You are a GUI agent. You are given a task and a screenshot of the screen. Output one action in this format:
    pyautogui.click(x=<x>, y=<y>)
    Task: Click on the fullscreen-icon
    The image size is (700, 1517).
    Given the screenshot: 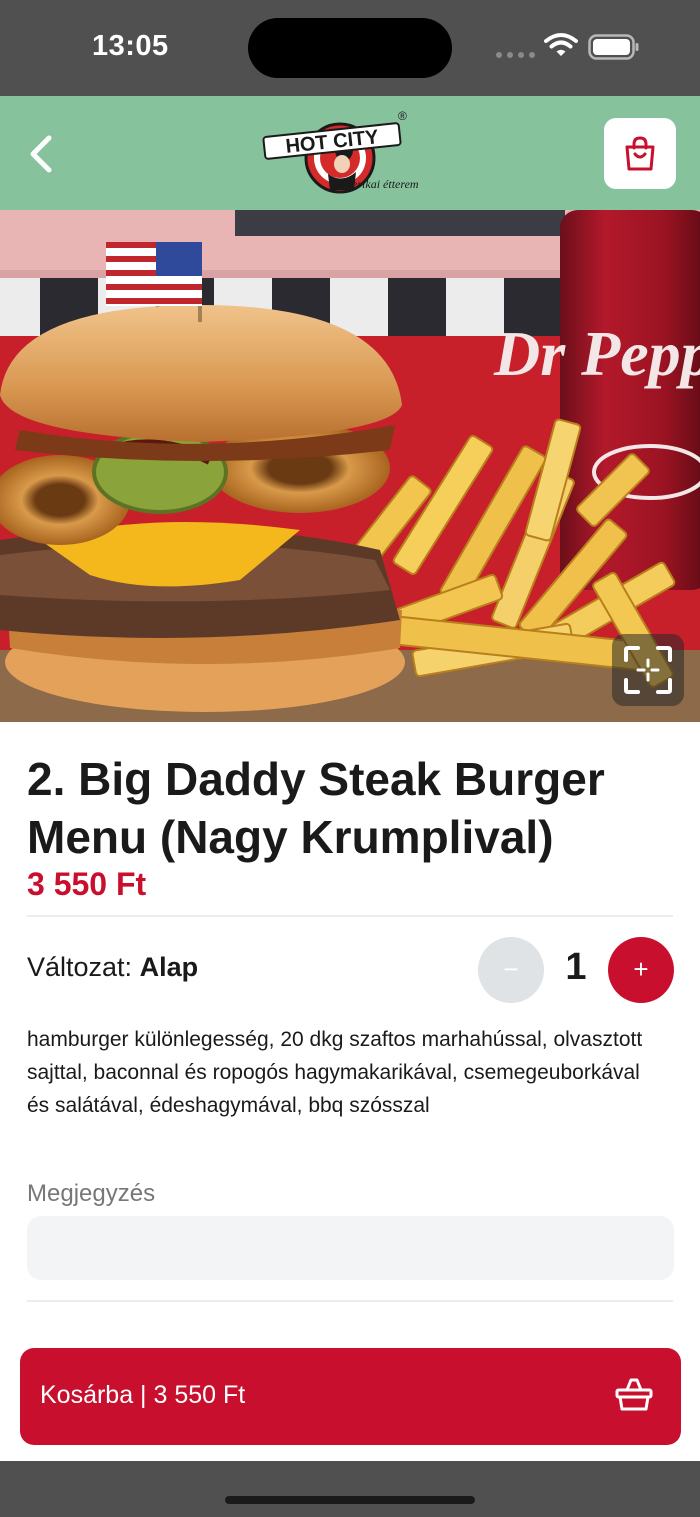 What is the action you would take?
    pyautogui.click(x=648, y=670)
    